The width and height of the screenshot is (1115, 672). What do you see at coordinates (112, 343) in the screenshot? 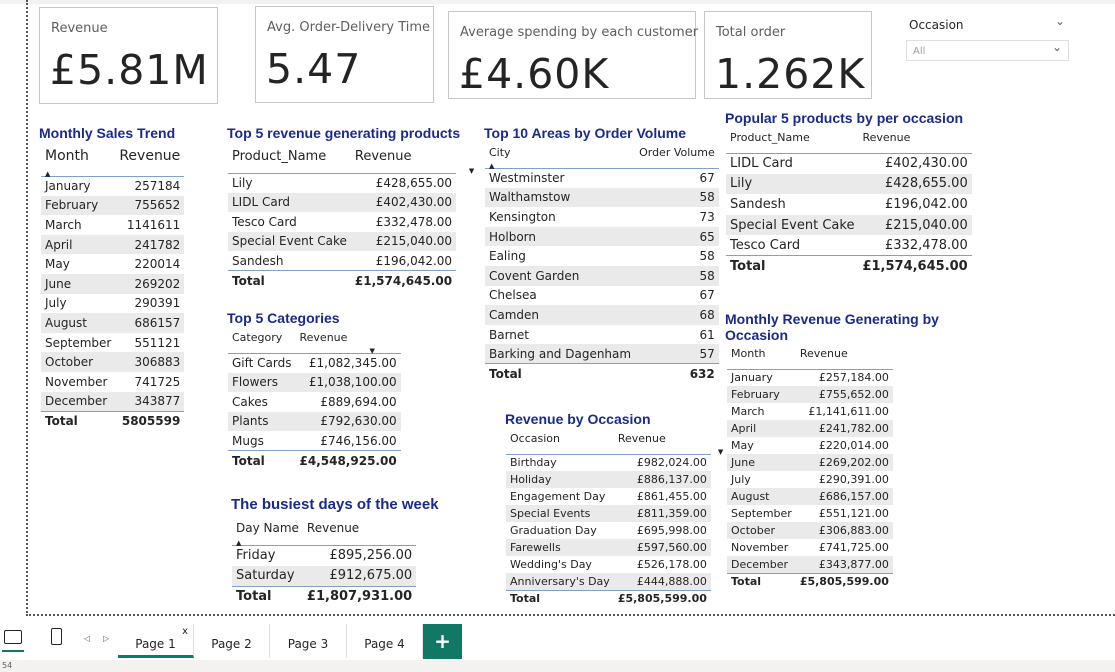
I see `table-row: September 551121` at bounding box center [112, 343].